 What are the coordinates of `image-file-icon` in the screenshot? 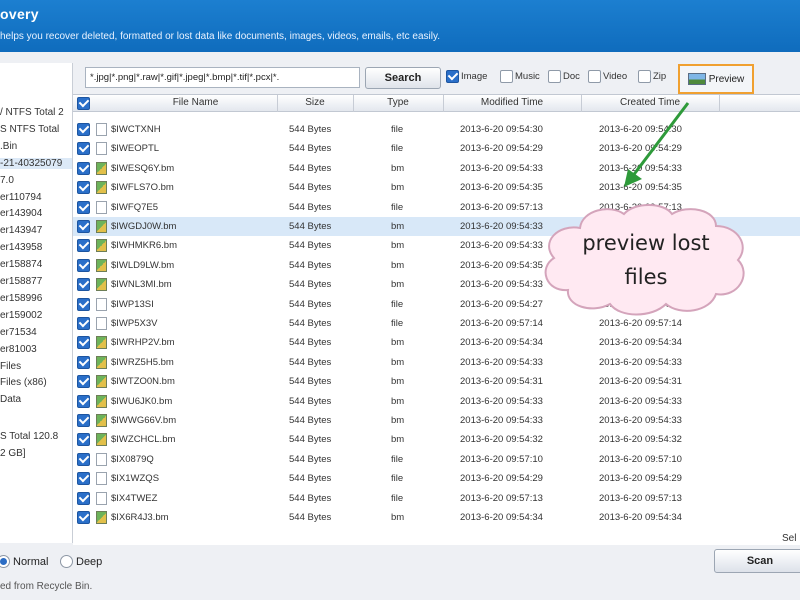 It's located at (101, 343).